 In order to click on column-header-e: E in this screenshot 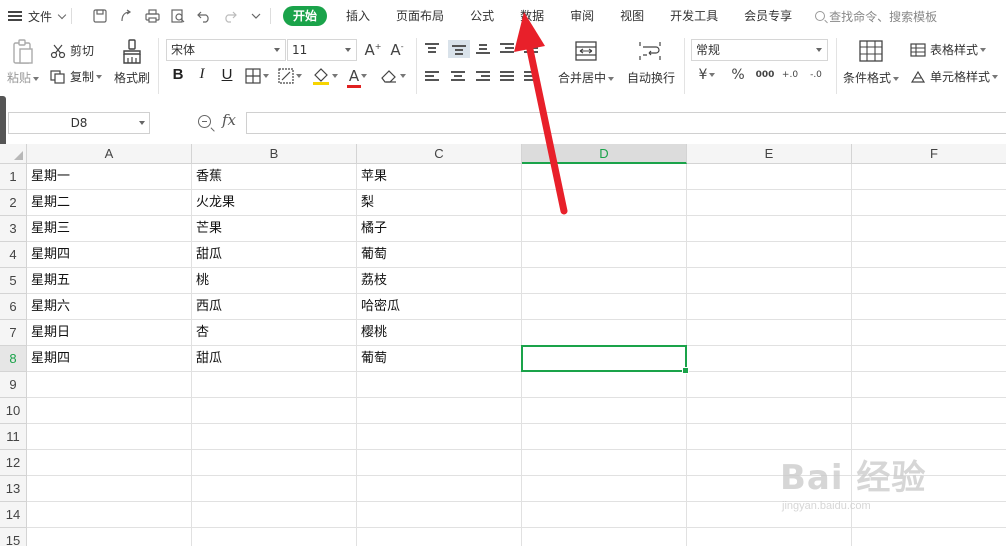, I will do `click(769, 154)`.